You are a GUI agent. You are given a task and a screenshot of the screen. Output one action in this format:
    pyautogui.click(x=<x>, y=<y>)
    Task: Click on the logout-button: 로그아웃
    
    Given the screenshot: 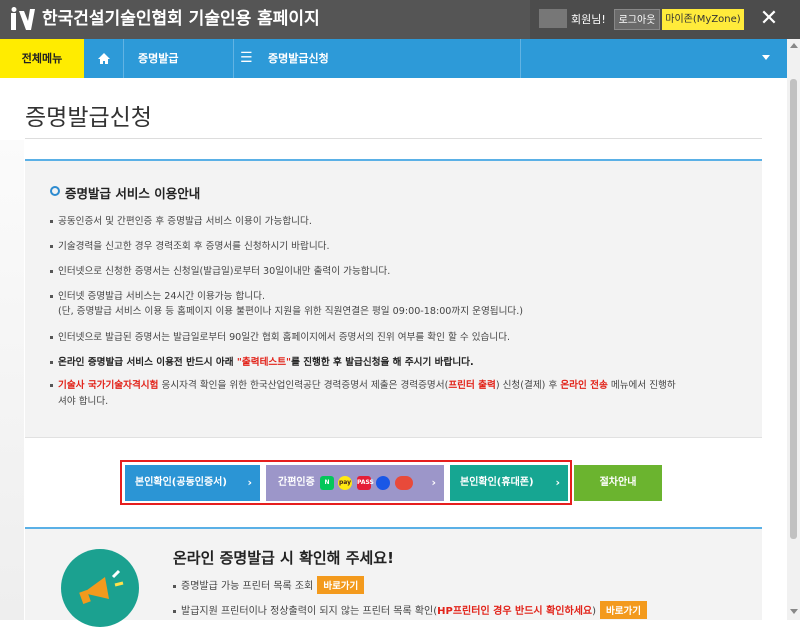 What is the action you would take?
    pyautogui.click(x=637, y=19)
    